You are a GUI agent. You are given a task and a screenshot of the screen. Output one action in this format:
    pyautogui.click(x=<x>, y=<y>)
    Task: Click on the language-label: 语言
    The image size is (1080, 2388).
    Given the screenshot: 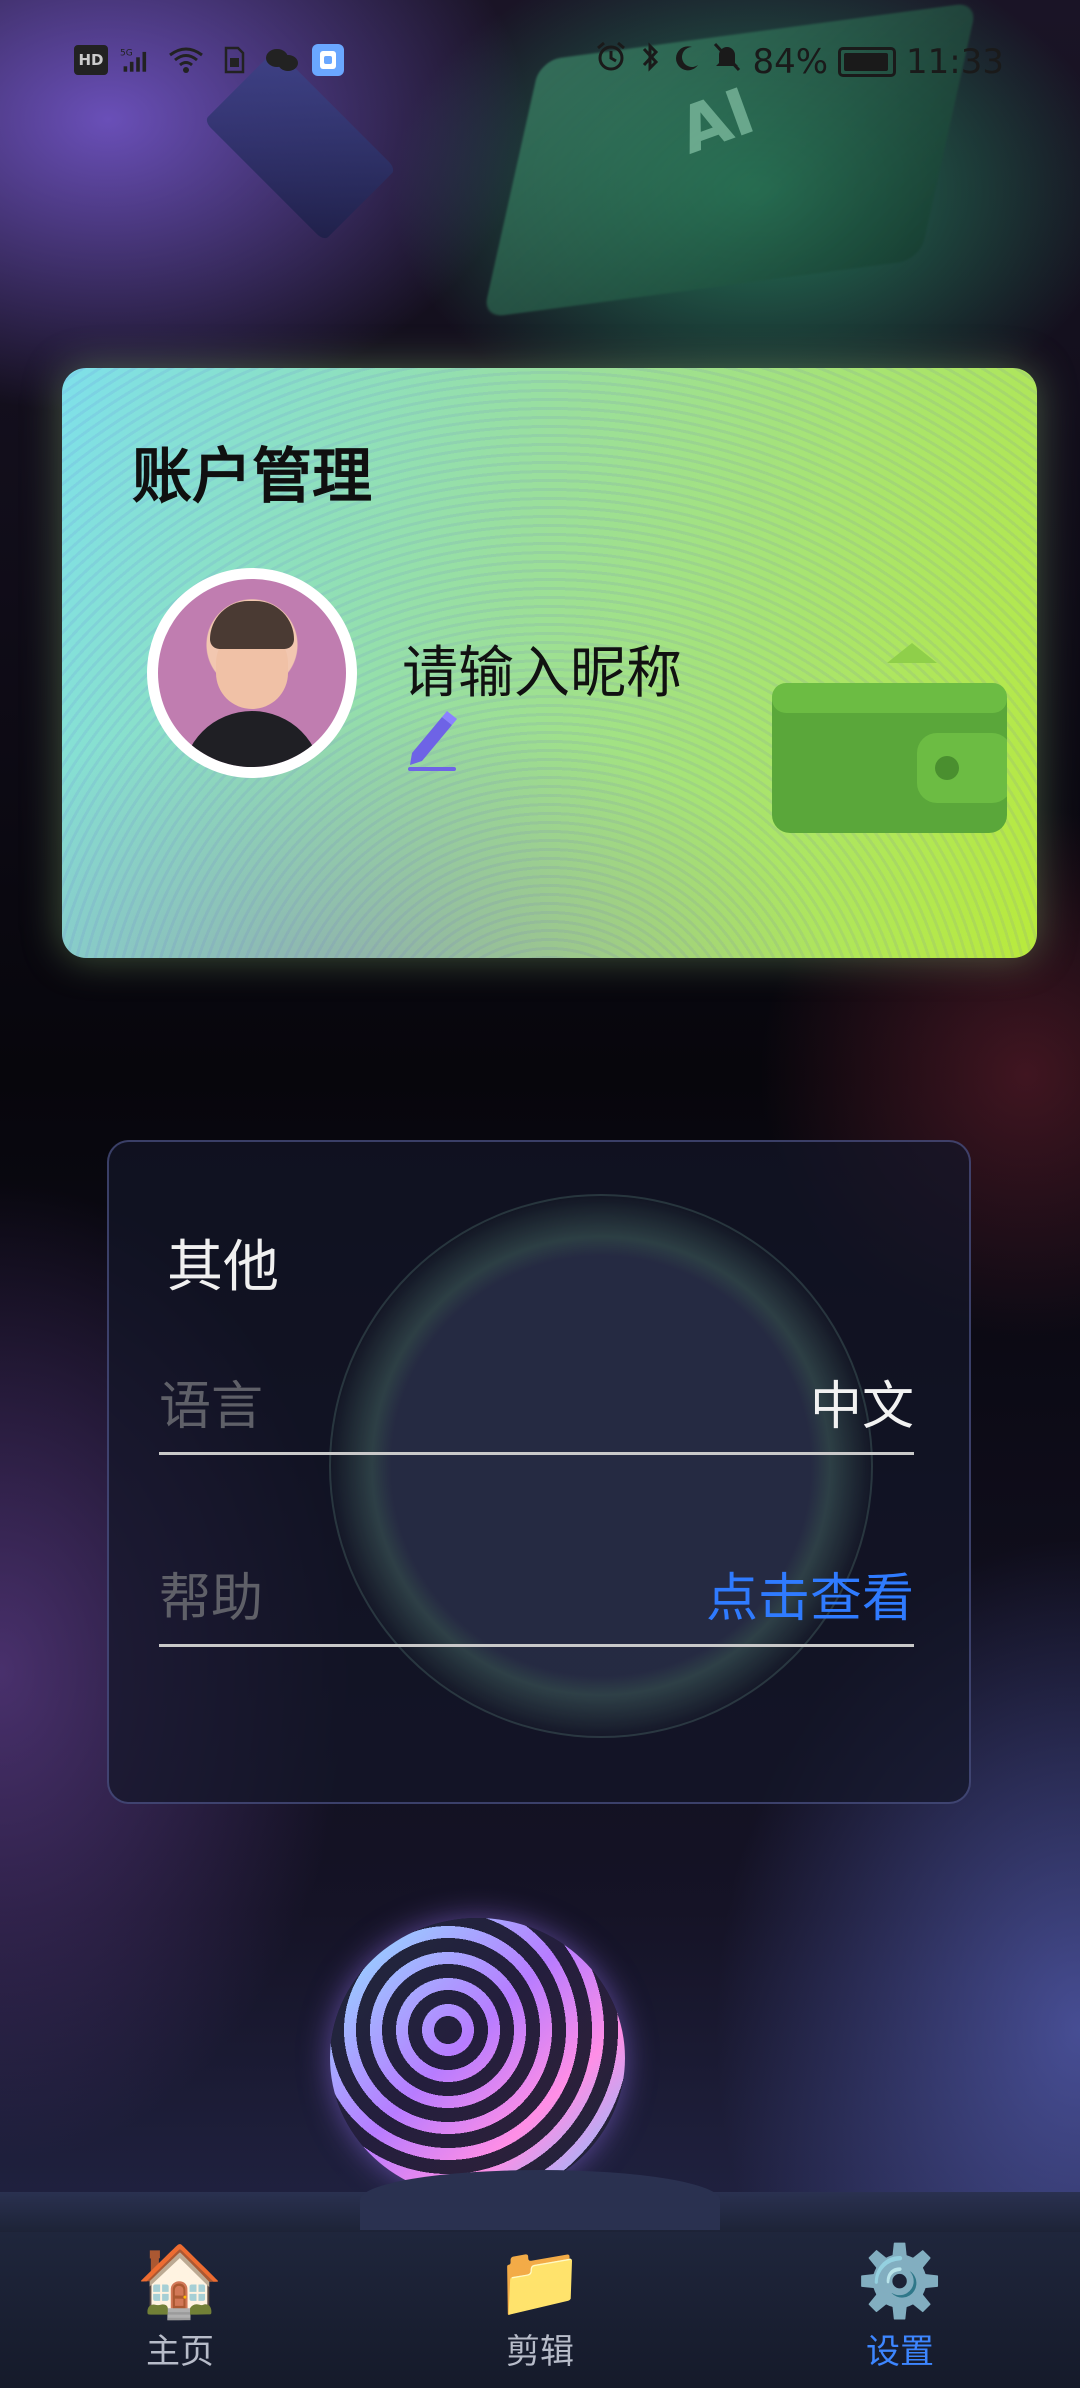 What is the action you would take?
    pyautogui.click(x=211, y=1407)
    